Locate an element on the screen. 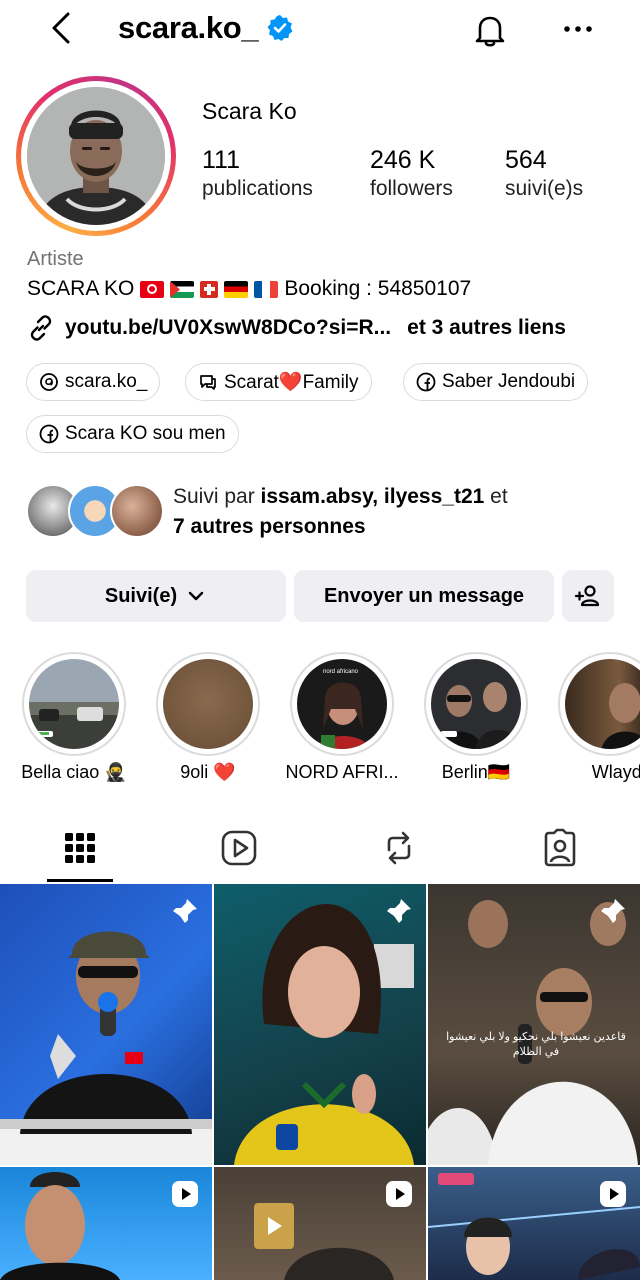 The height and width of the screenshot is (1280, 640). add-person-icon is located at coordinates (587, 596).